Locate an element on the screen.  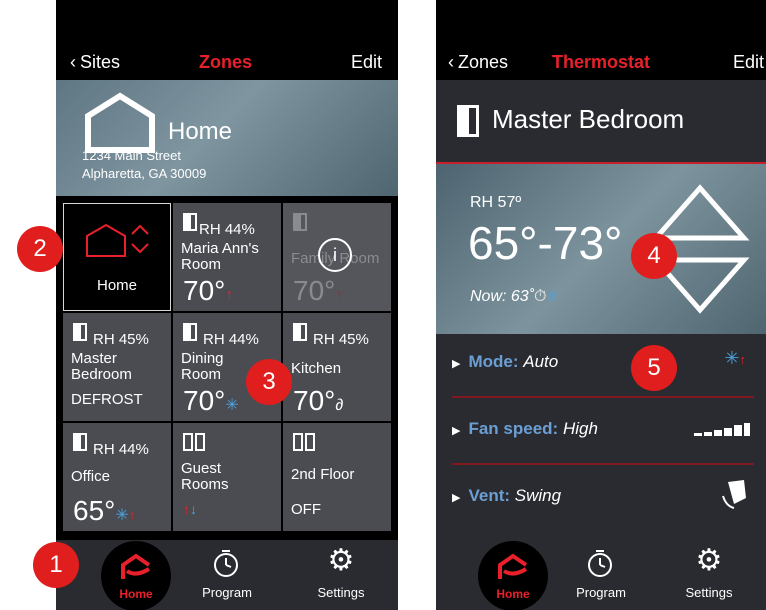
house-outline-icon is located at coordinates (117, 240).